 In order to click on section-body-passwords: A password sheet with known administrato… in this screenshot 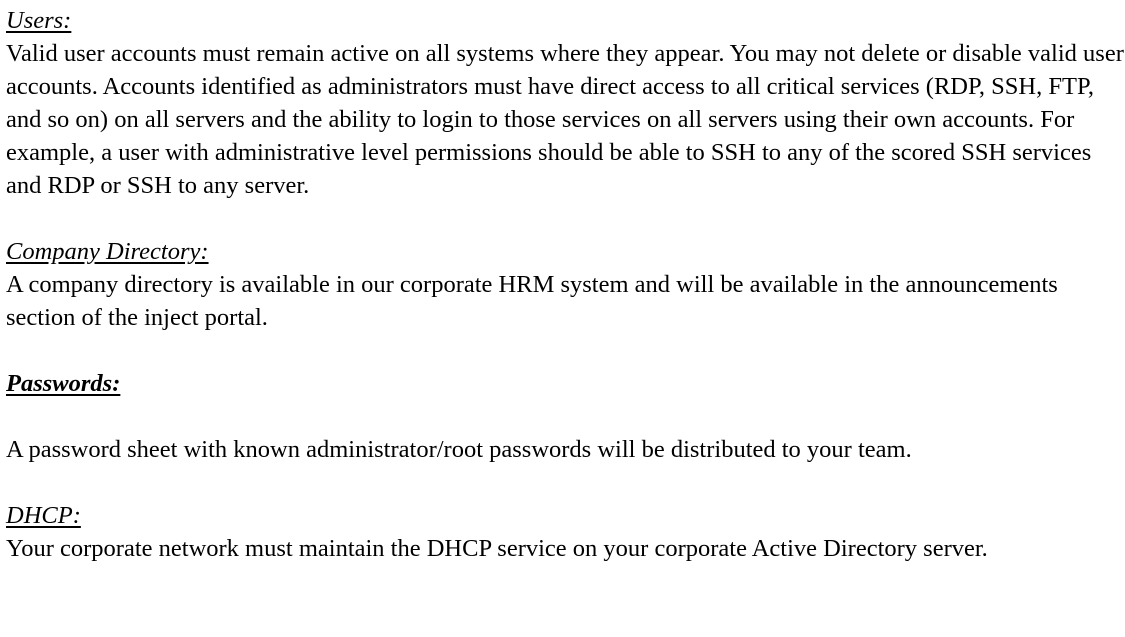, I will do `click(459, 449)`.